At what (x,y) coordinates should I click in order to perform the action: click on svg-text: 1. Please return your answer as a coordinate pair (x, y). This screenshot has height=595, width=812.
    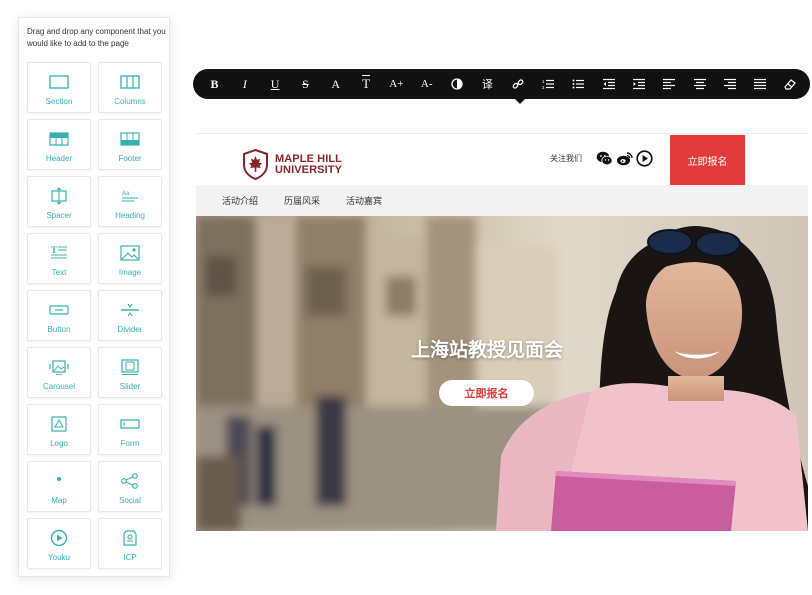
    Looking at the image, I should click on (543, 81).